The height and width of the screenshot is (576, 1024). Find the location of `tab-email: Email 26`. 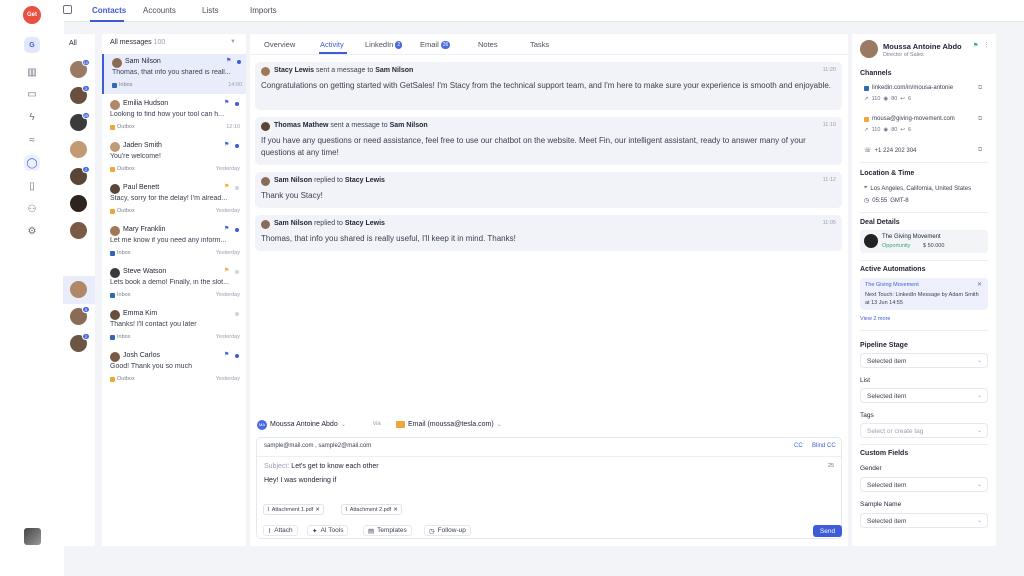

tab-email: Email 26 is located at coordinates (435, 44).